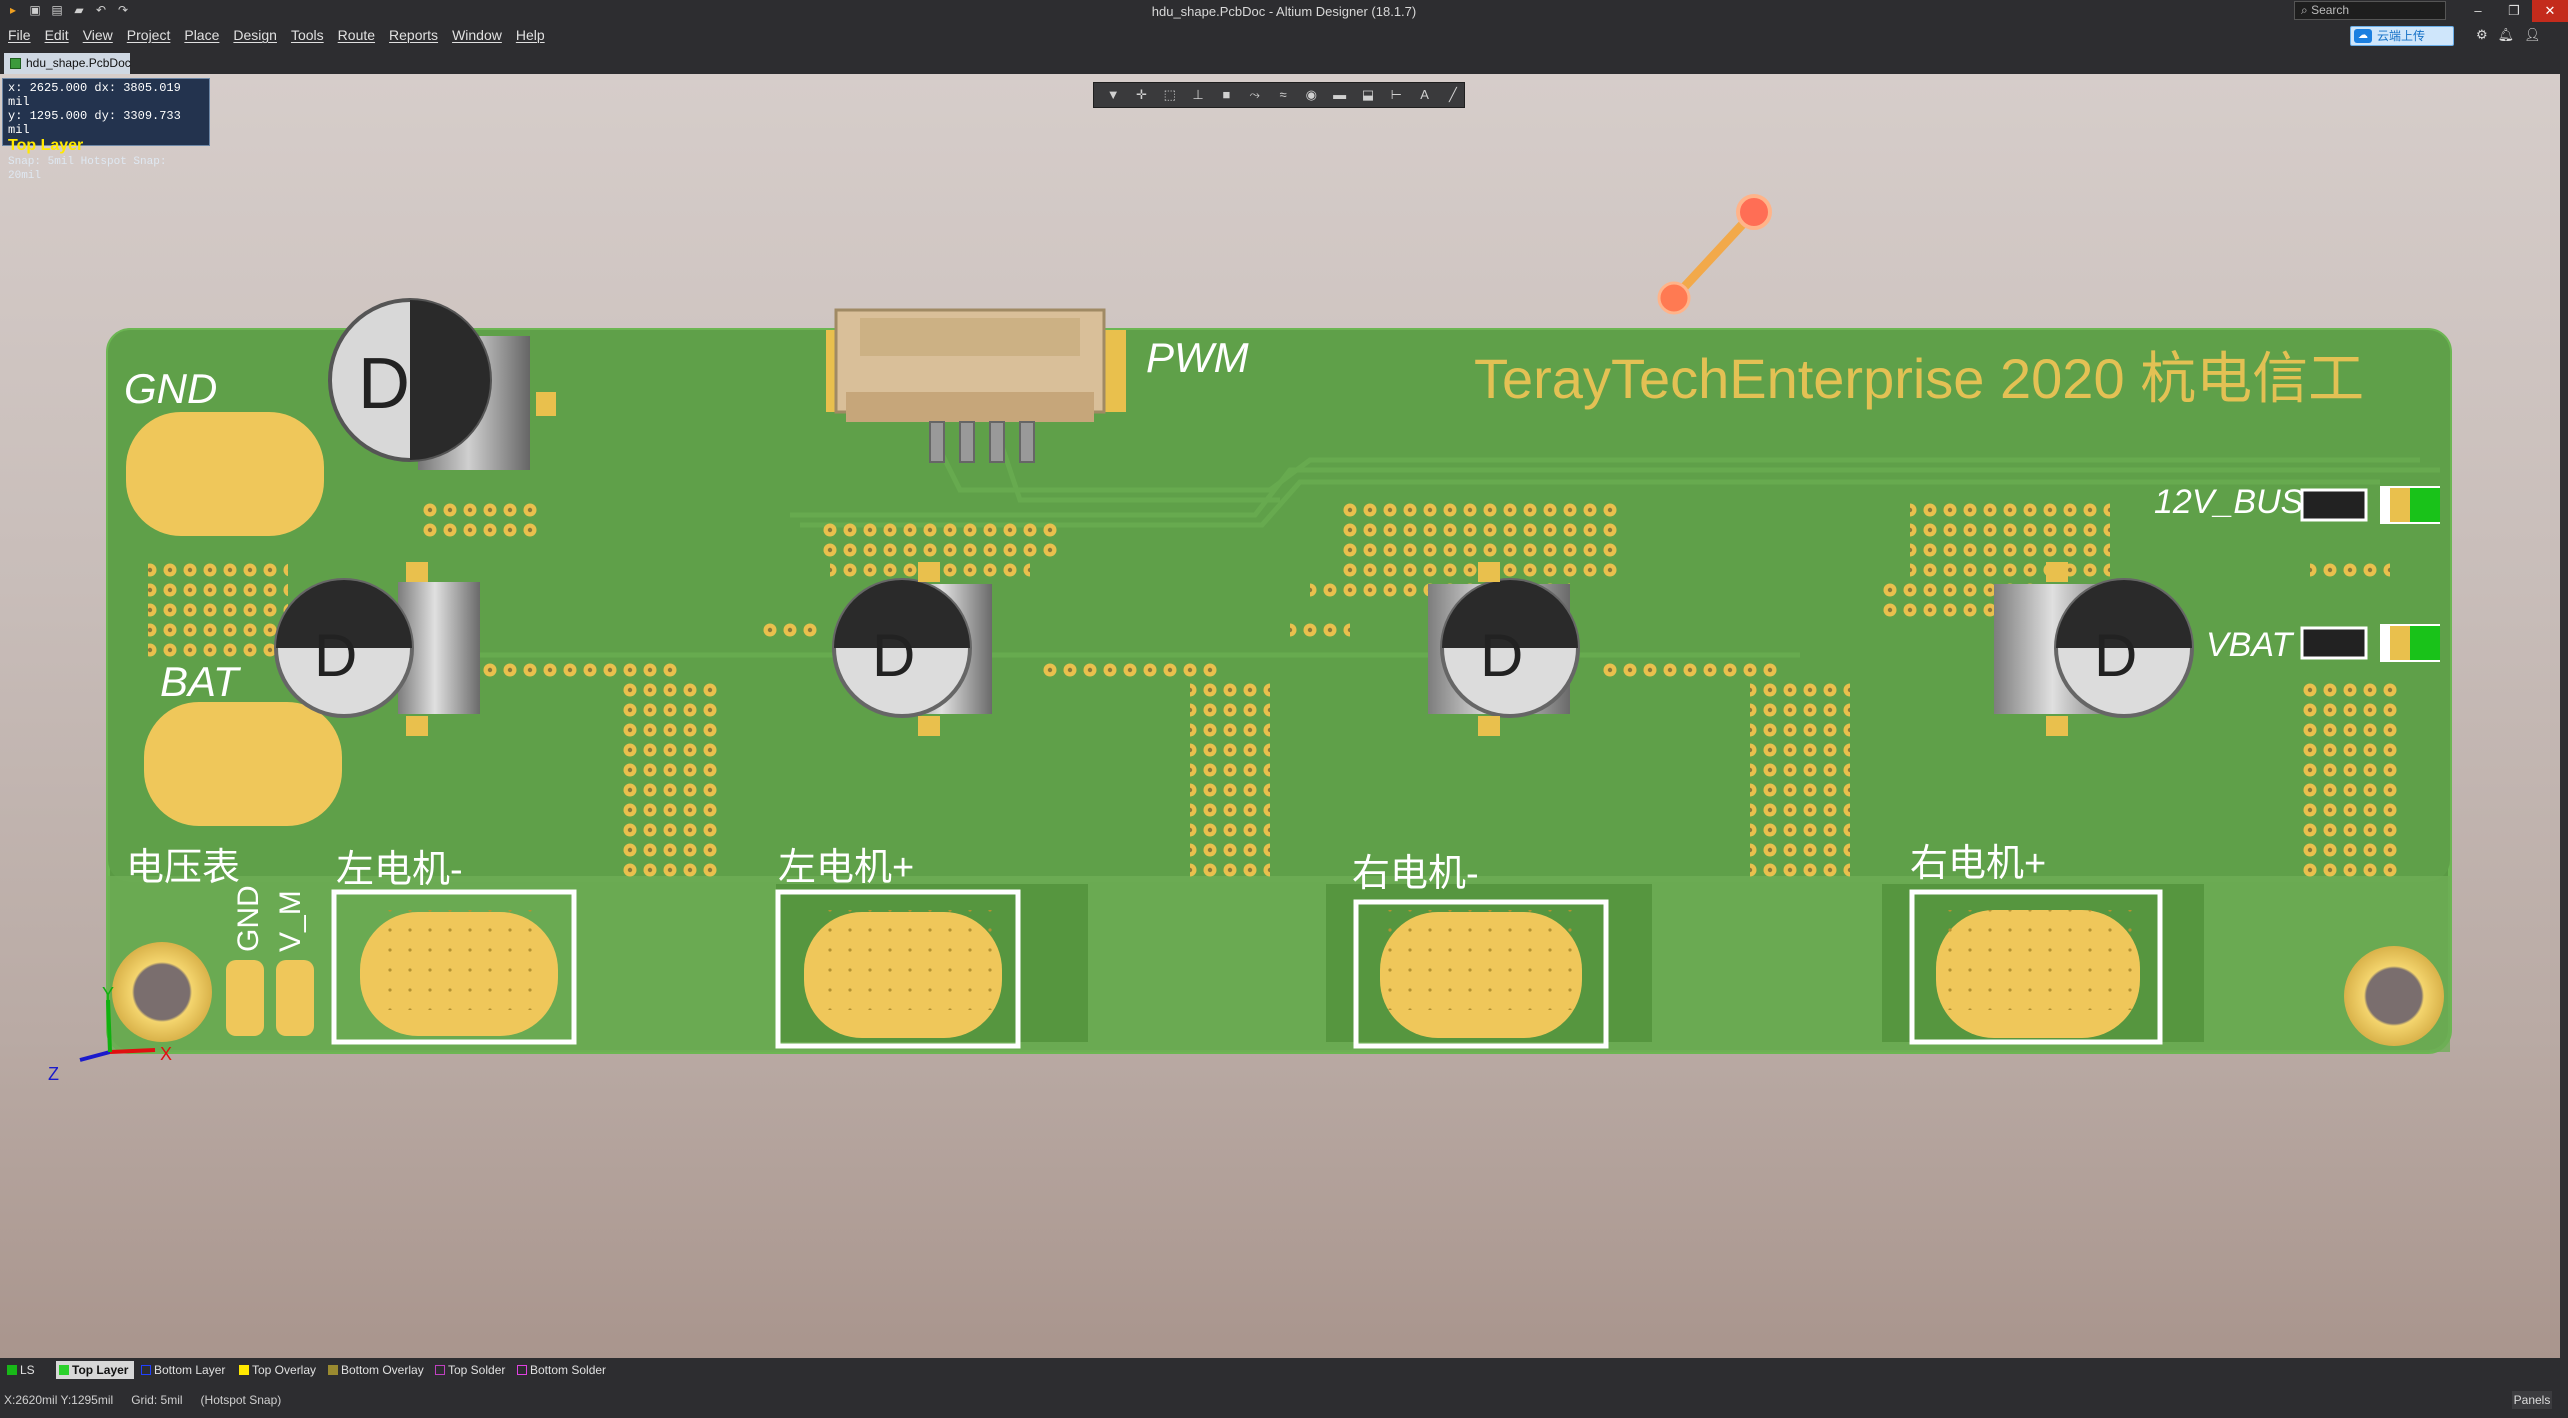 This screenshot has width=2568, height=1418. Describe the element at coordinates (1226, 95) in the screenshot. I see `component-icon: ■` at that location.